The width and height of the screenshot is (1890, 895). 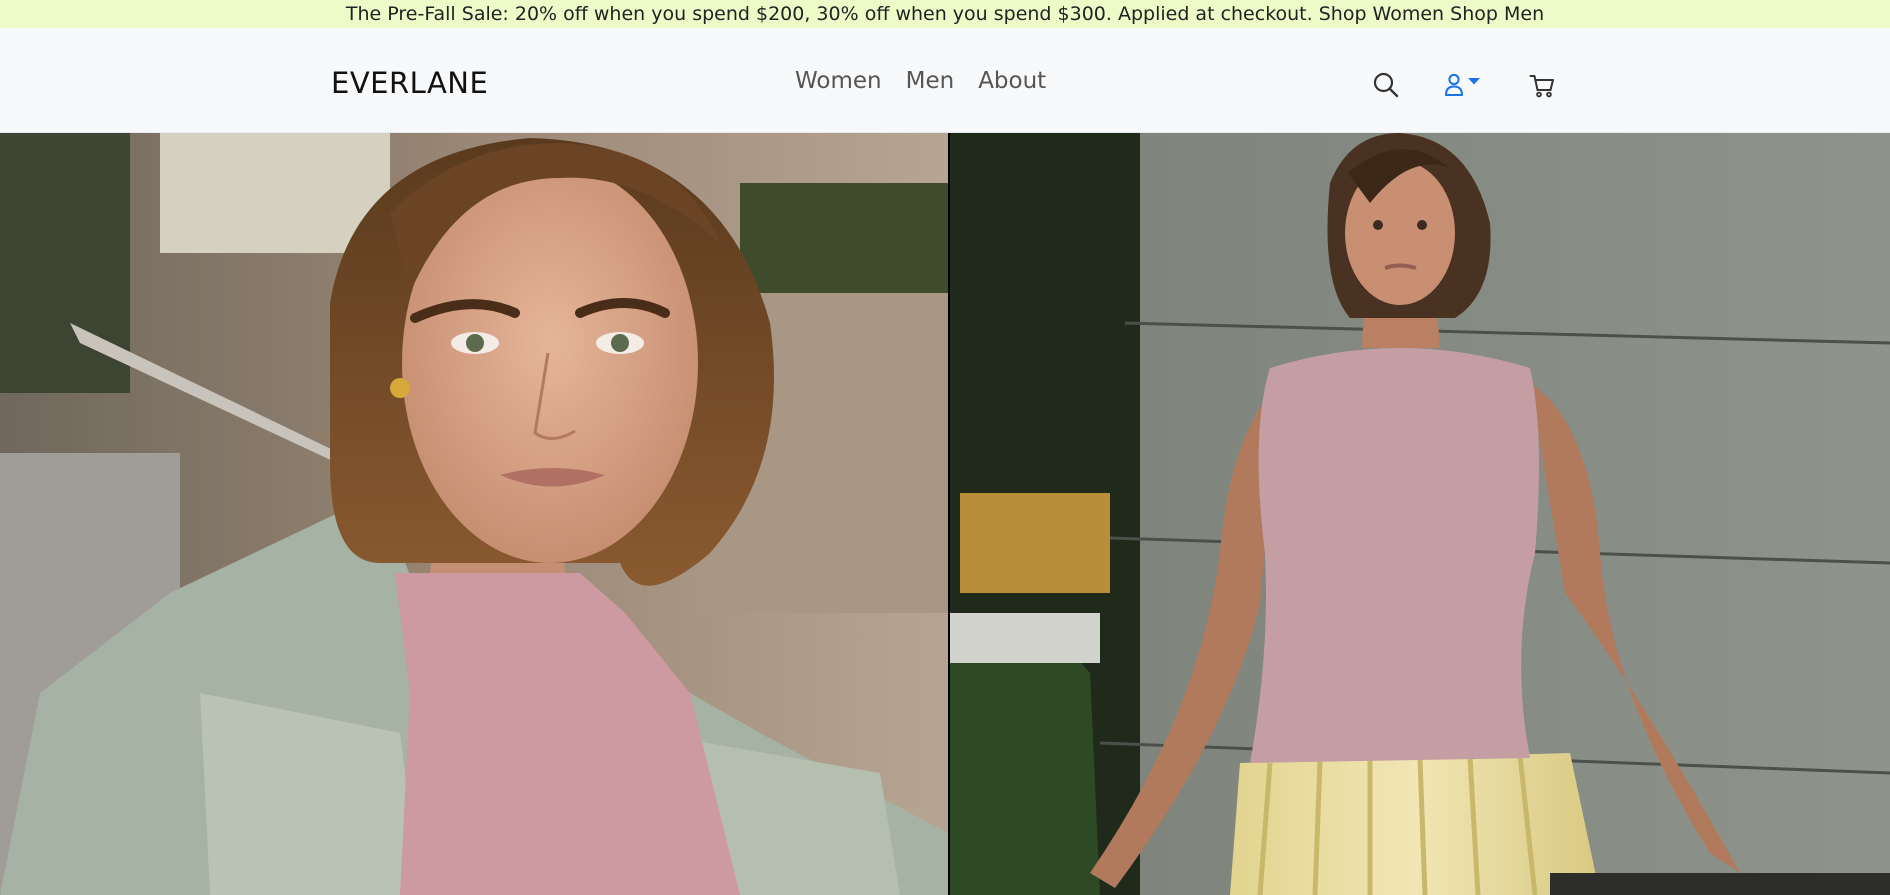 I want to click on shop-women-link: Shop Women, so click(x=1381, y=14).